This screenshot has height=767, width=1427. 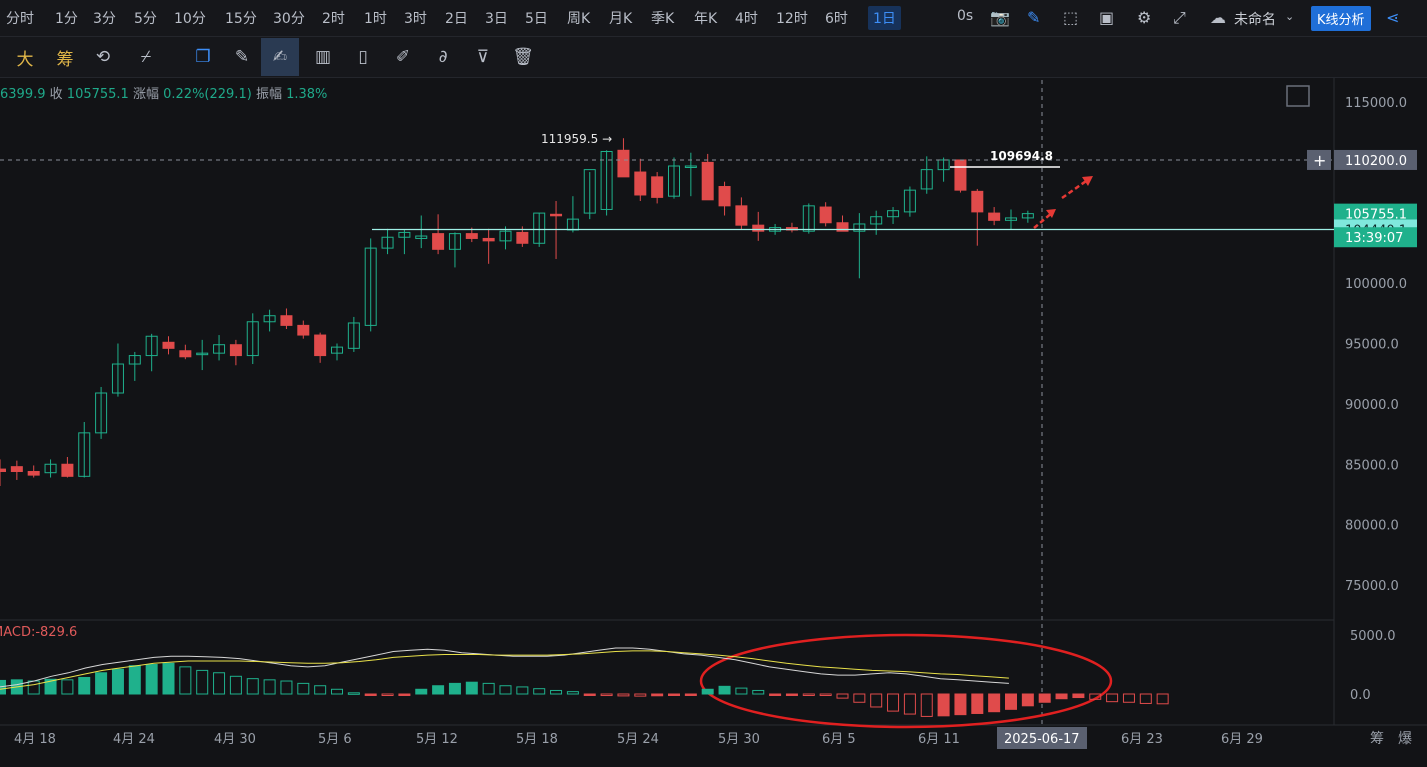 What do you see at coordinates (578, 18) in the screenshot?
I see `period-13: 周K` at bounding box center [578, 18].